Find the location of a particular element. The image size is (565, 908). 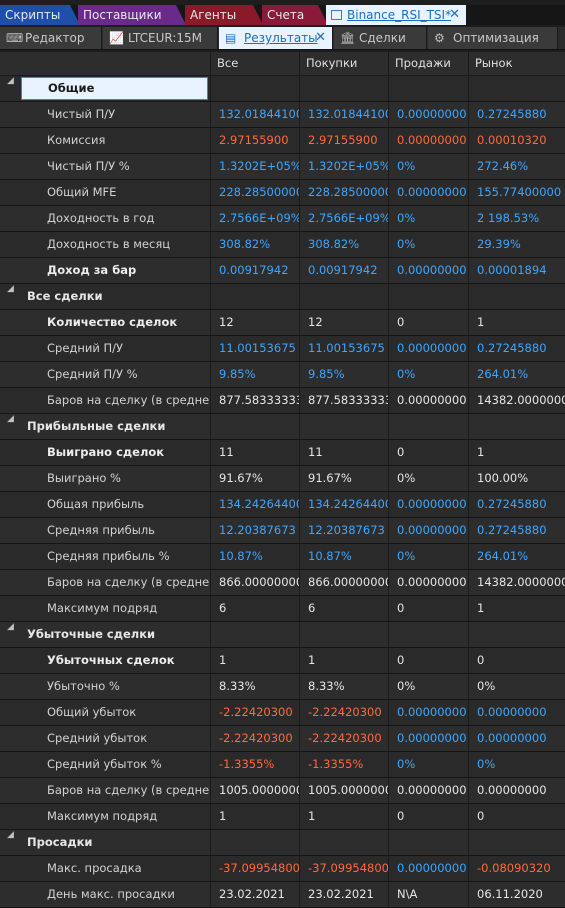

script-file-icon is located at coordinates (336, 15).